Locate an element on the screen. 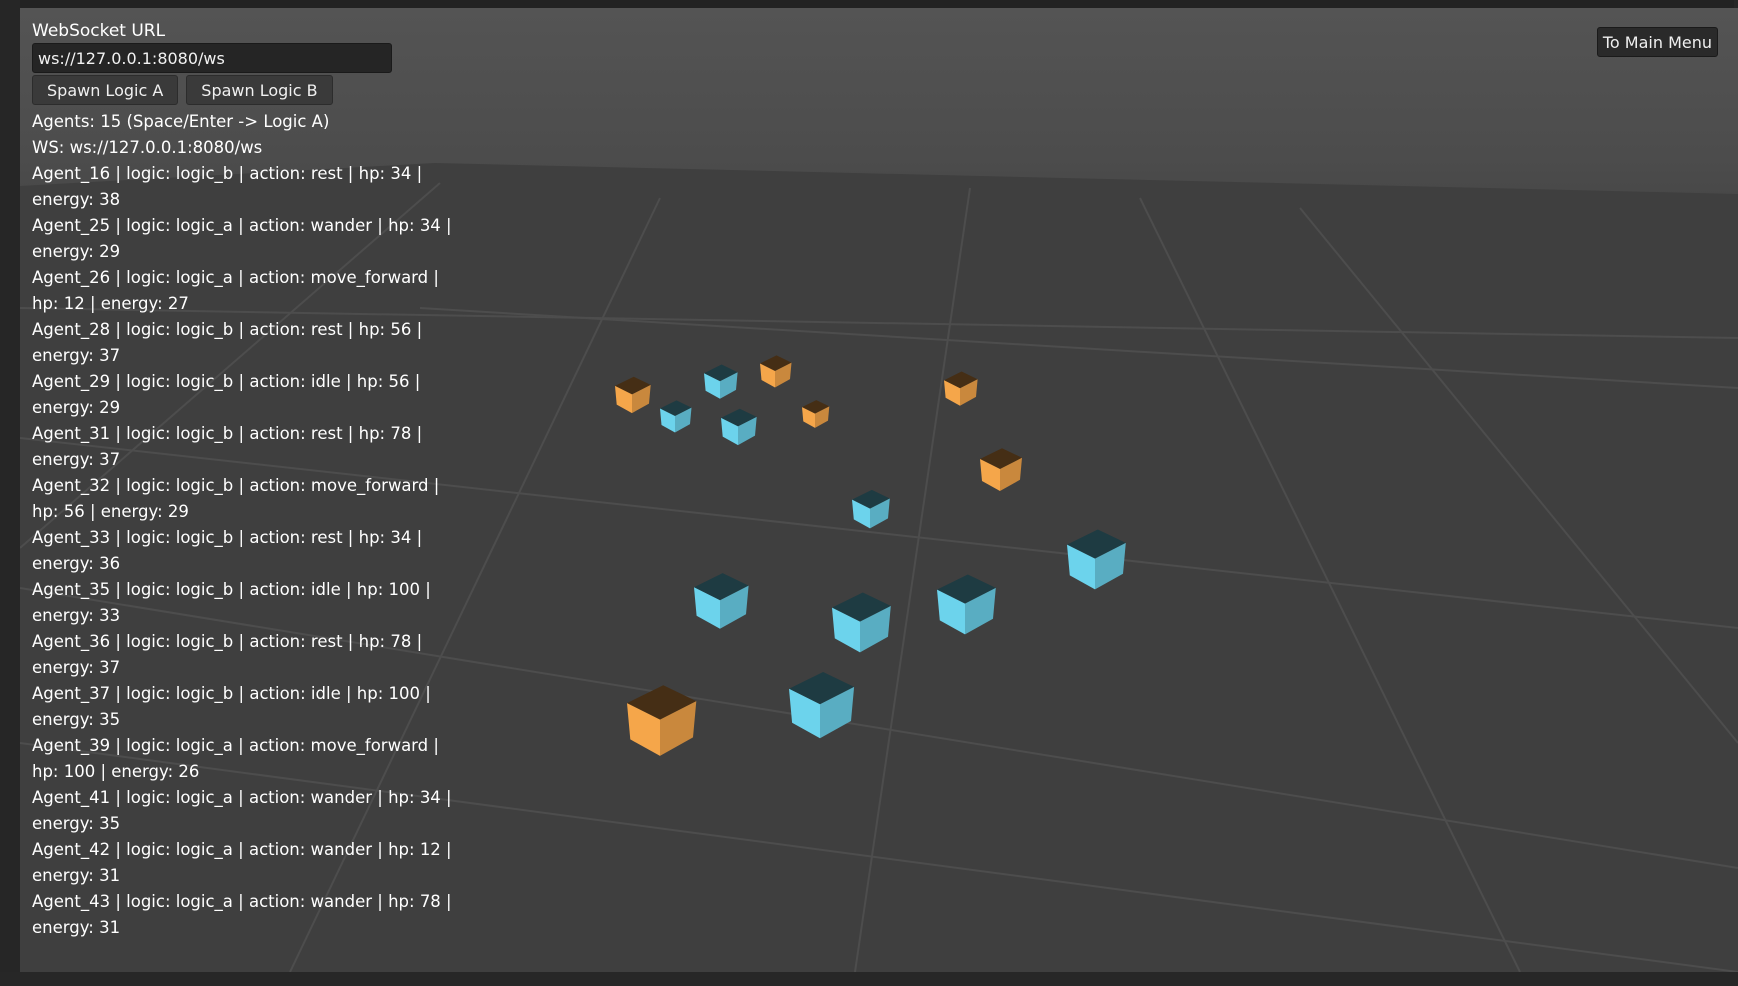  websocket-url-input is located at coordinates (212, 58).